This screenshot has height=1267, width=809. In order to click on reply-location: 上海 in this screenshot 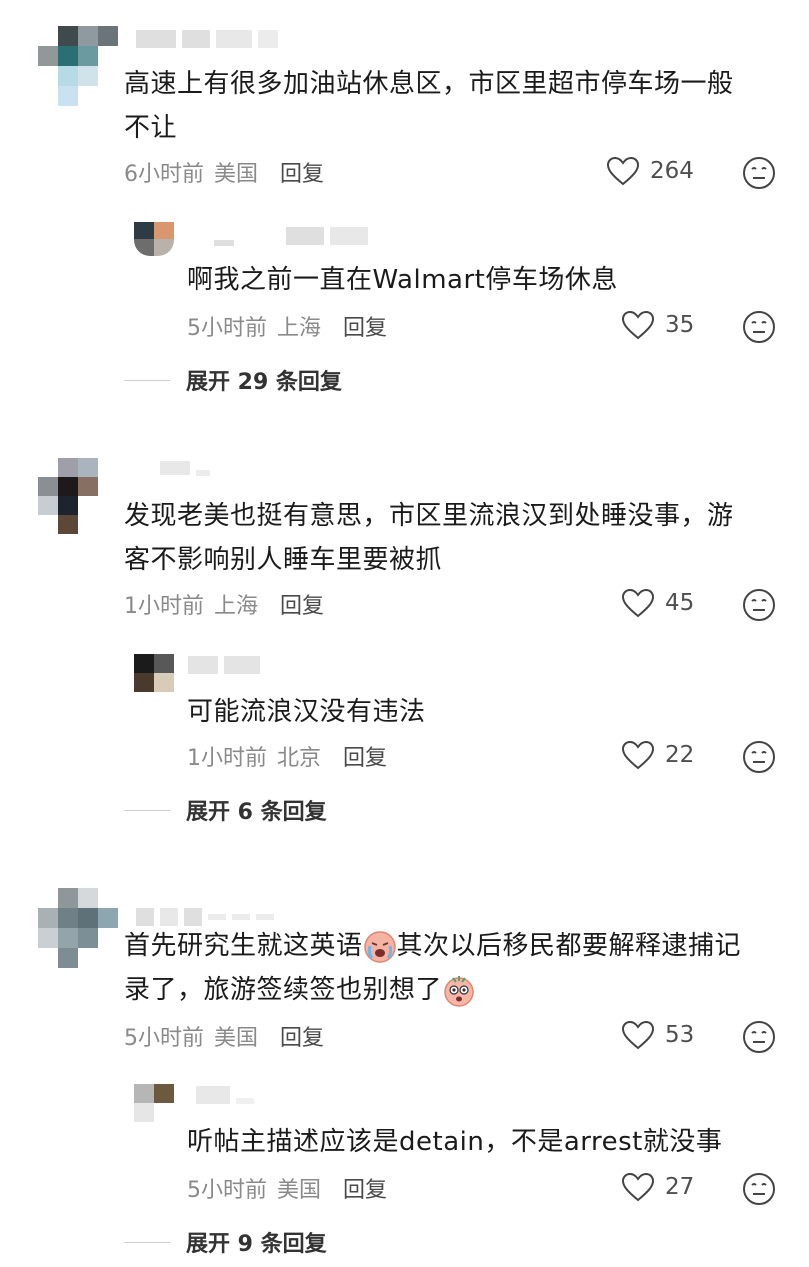, I will do `click(299, 328)`.